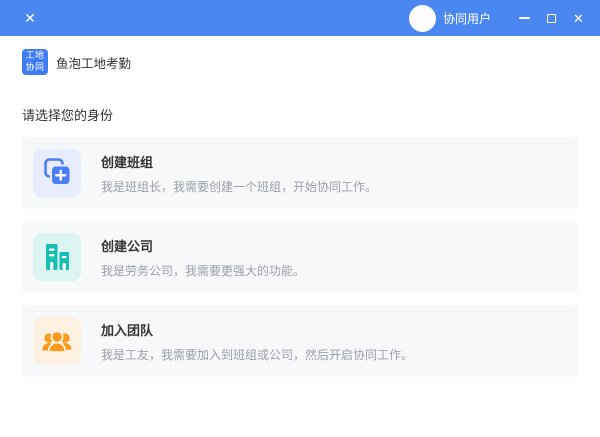  I want to click on avatar, so click(422, 18).